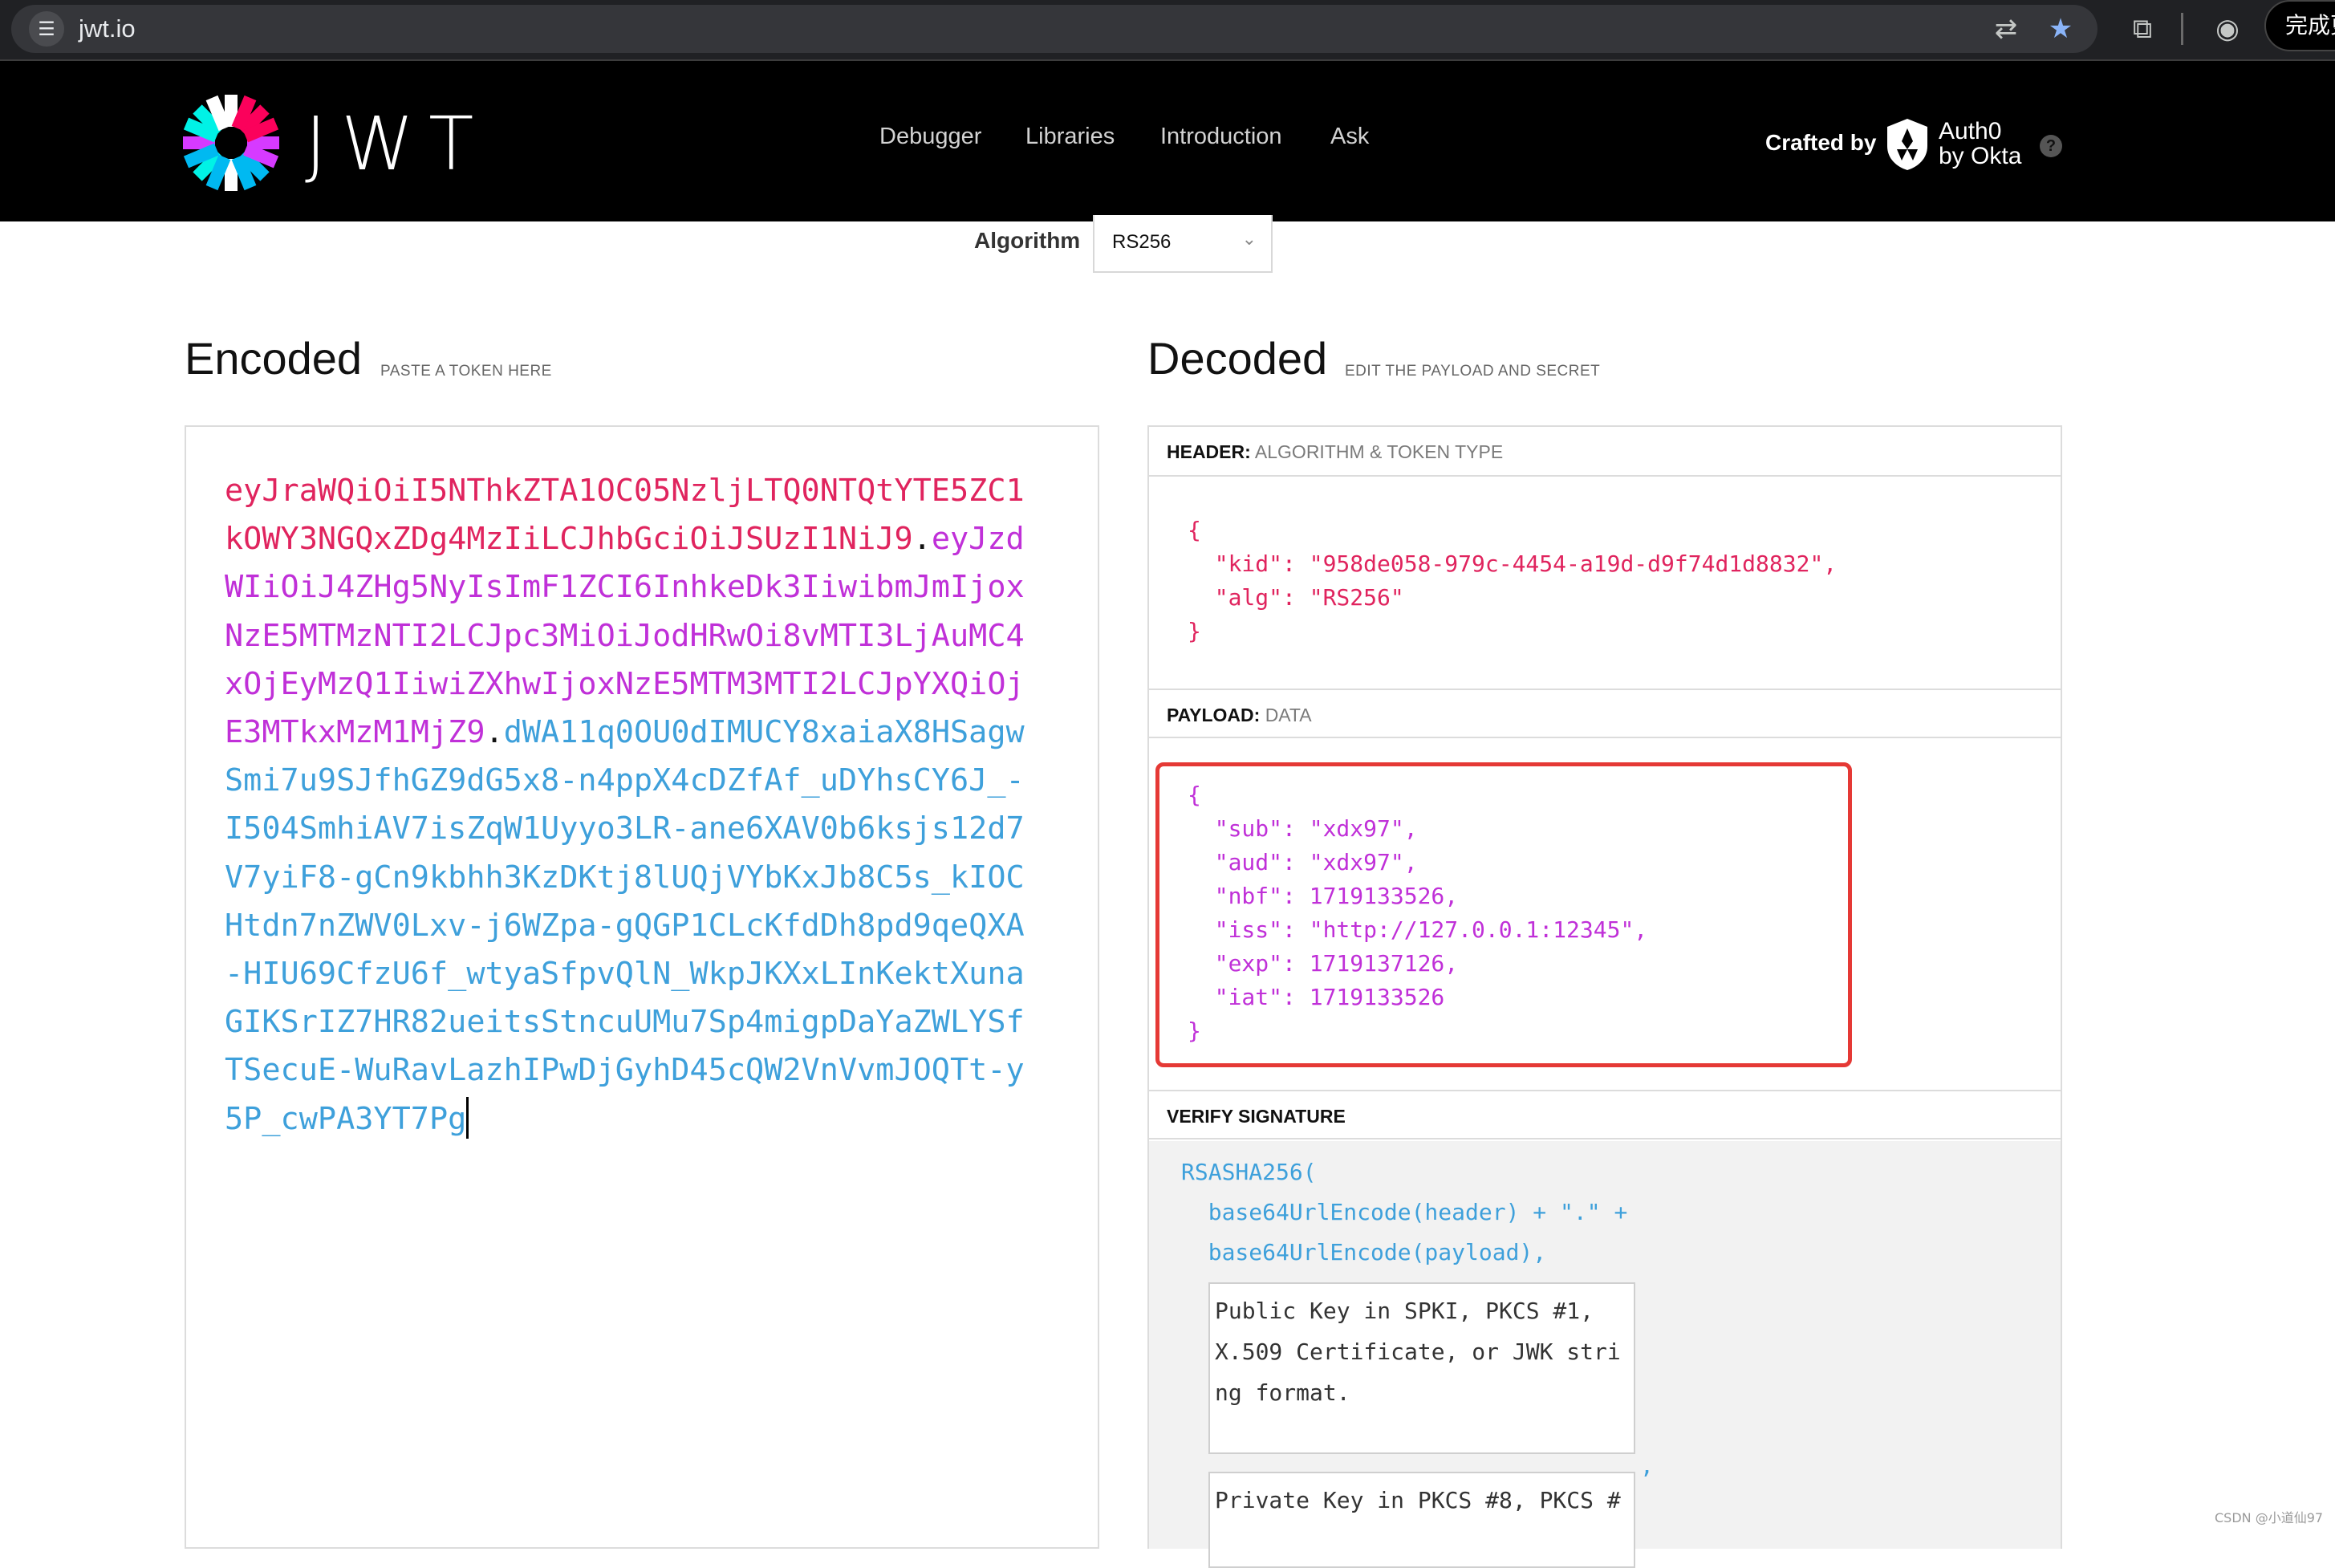 This screenshot has height=1568, width=2335. Describe the element at coordinates (231, 143) in the screenshot. I see `jwt-logo-icon` at that location.